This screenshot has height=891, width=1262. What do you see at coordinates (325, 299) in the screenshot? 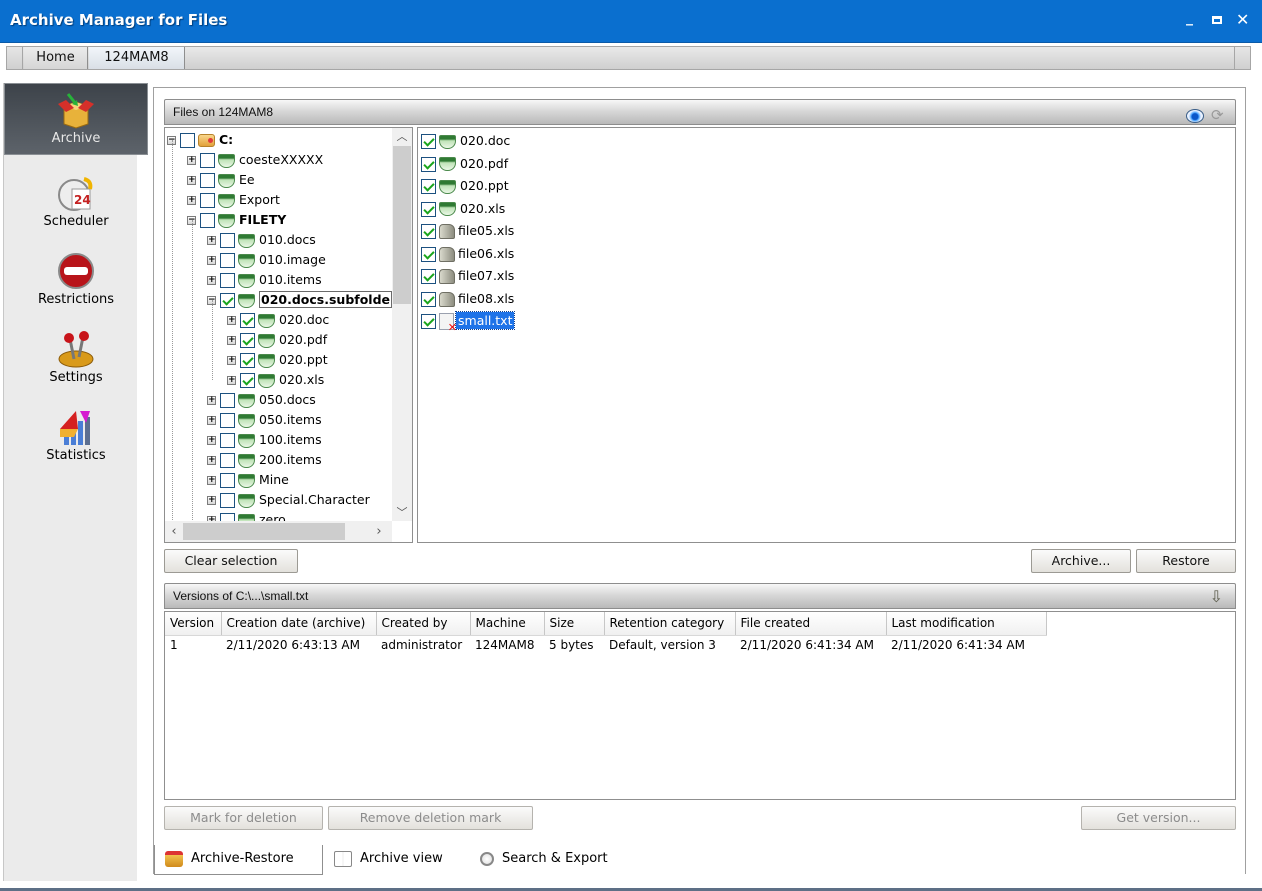
I see `tree-node-label: 020.docs.subfolde` at bounding box center [325, 299].